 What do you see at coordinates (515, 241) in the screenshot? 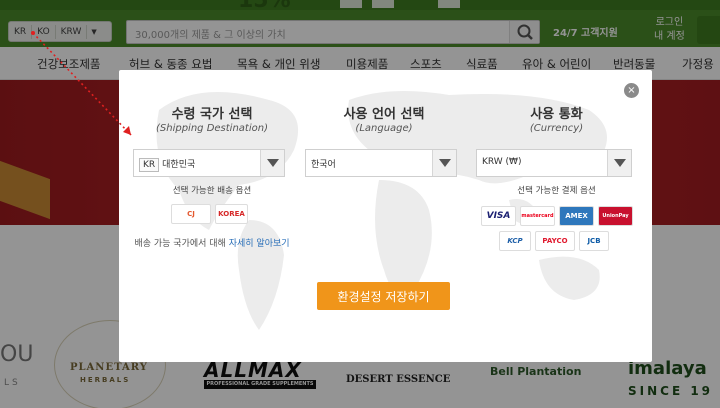
I see `kcp-logo: KCP` at bounding box center [515, 241].